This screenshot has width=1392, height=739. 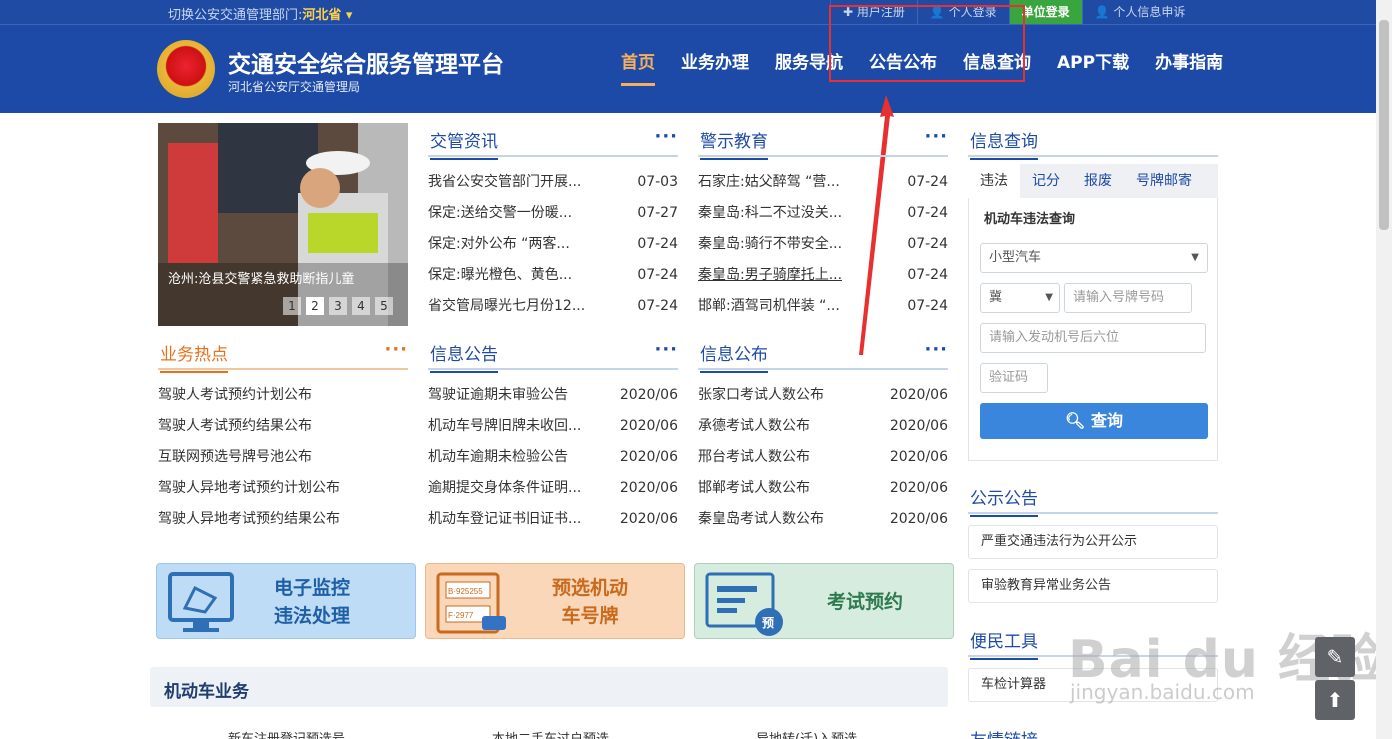 What do you see at coordinates (761, 395) in the screenshot?
I see `item-title: 张家口考试人数公布` at bounding box center [761, 395].